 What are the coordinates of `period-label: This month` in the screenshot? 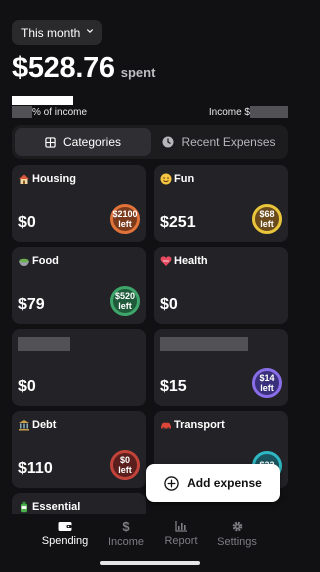 It's located at (51, 32).